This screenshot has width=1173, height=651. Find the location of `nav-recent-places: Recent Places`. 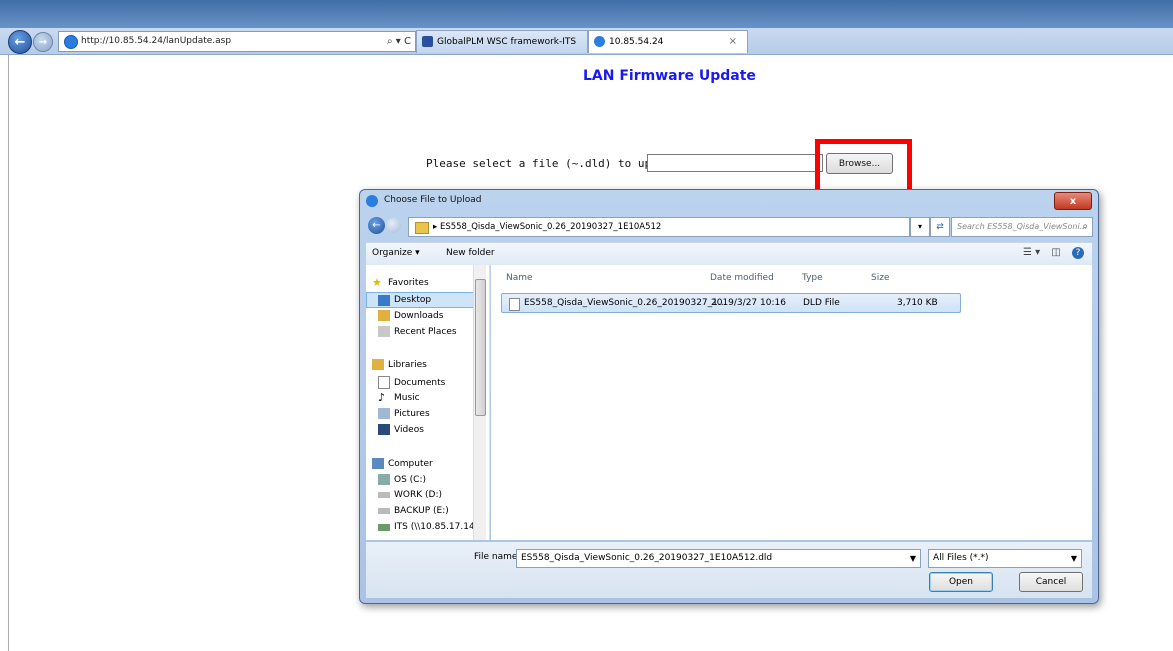

nav-recent-places: Recent Places is located at coordinates (417, 331).